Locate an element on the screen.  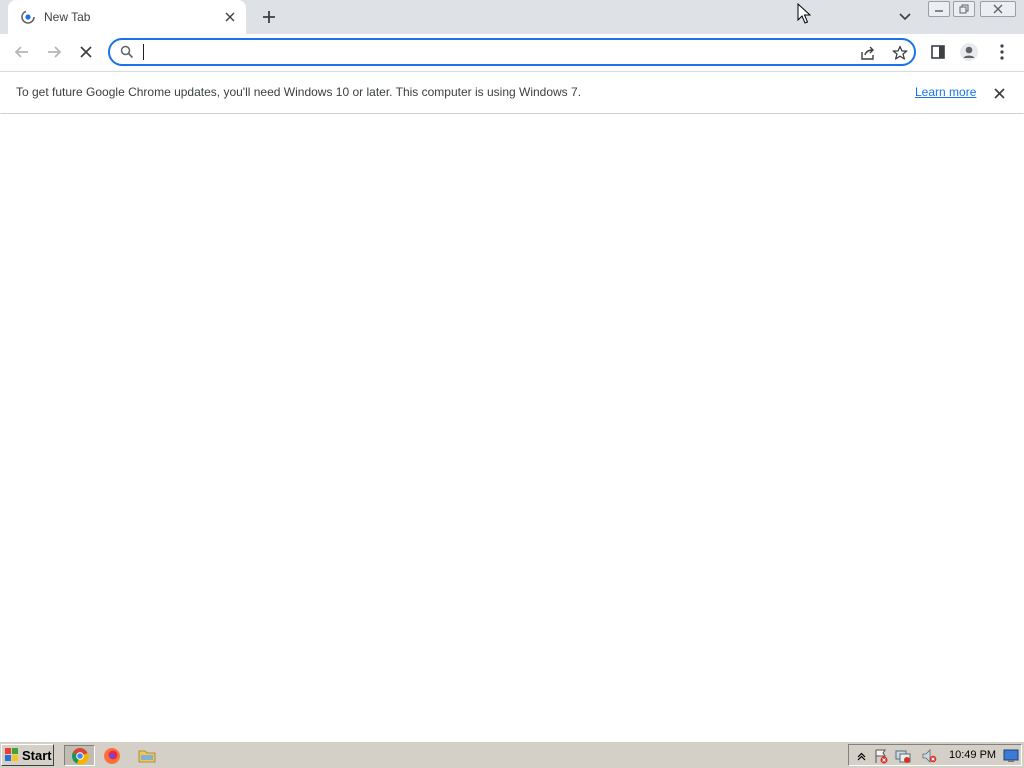
side-panel-icon is located at coordinates (938, 52).